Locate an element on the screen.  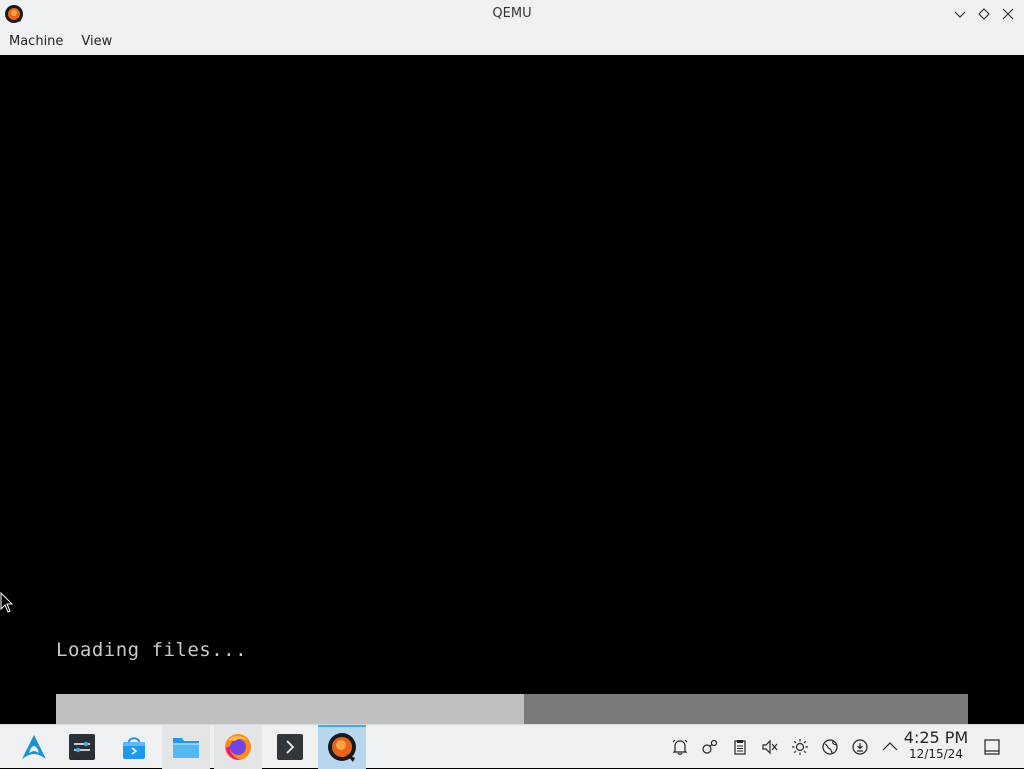
window-title: QEMU is located at coordinates (512, 13).